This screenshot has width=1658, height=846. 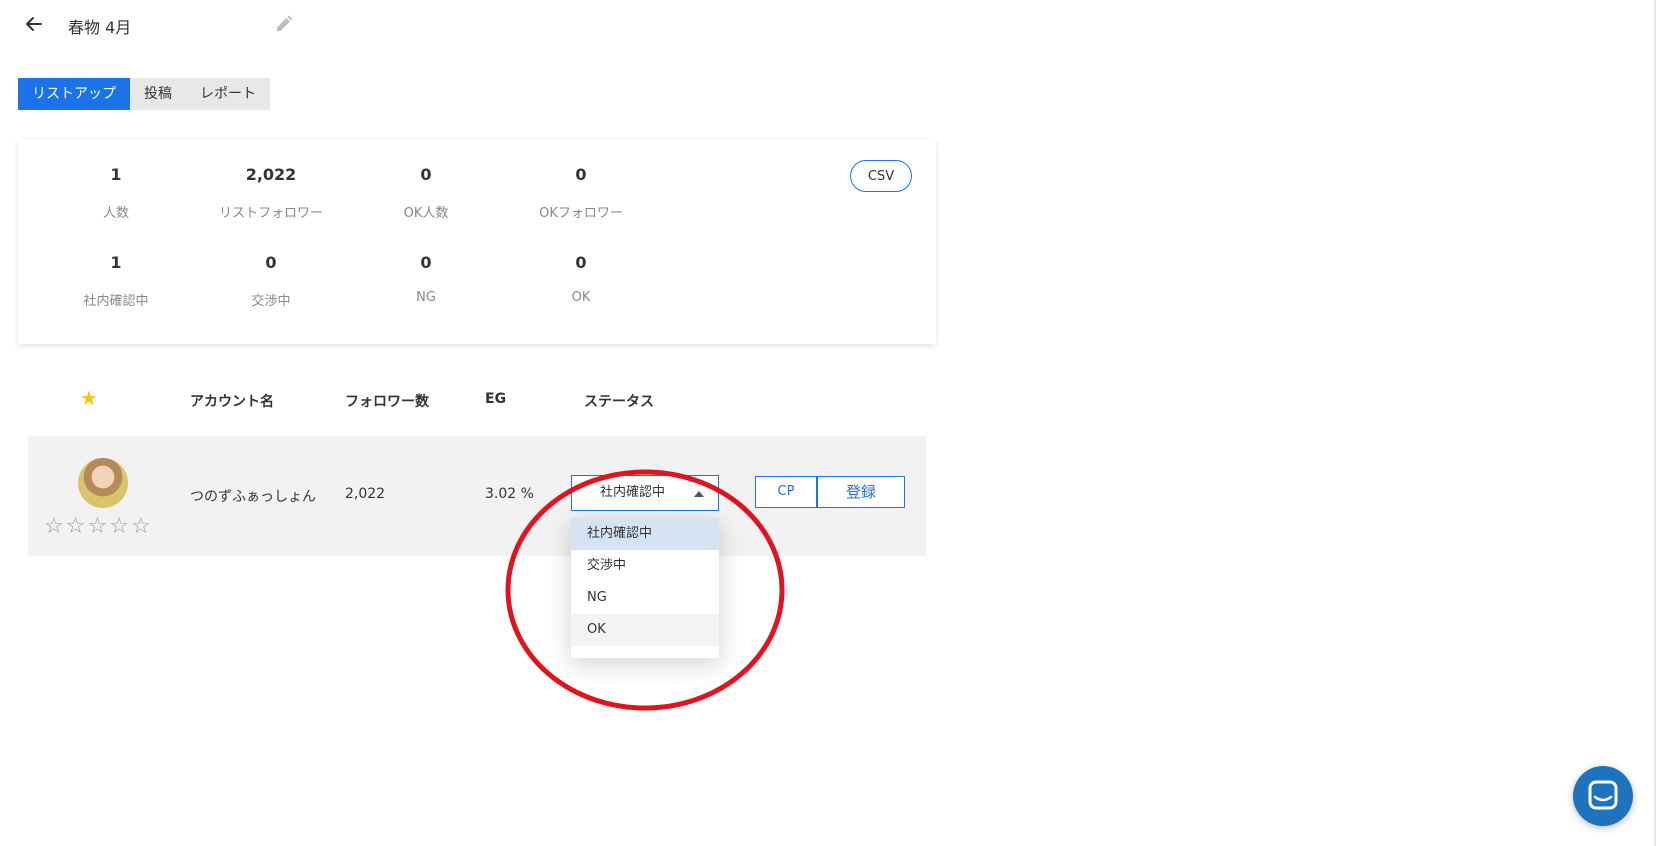 I want to click on option-negotiating: 交渉中, so click(x=645, y=566).